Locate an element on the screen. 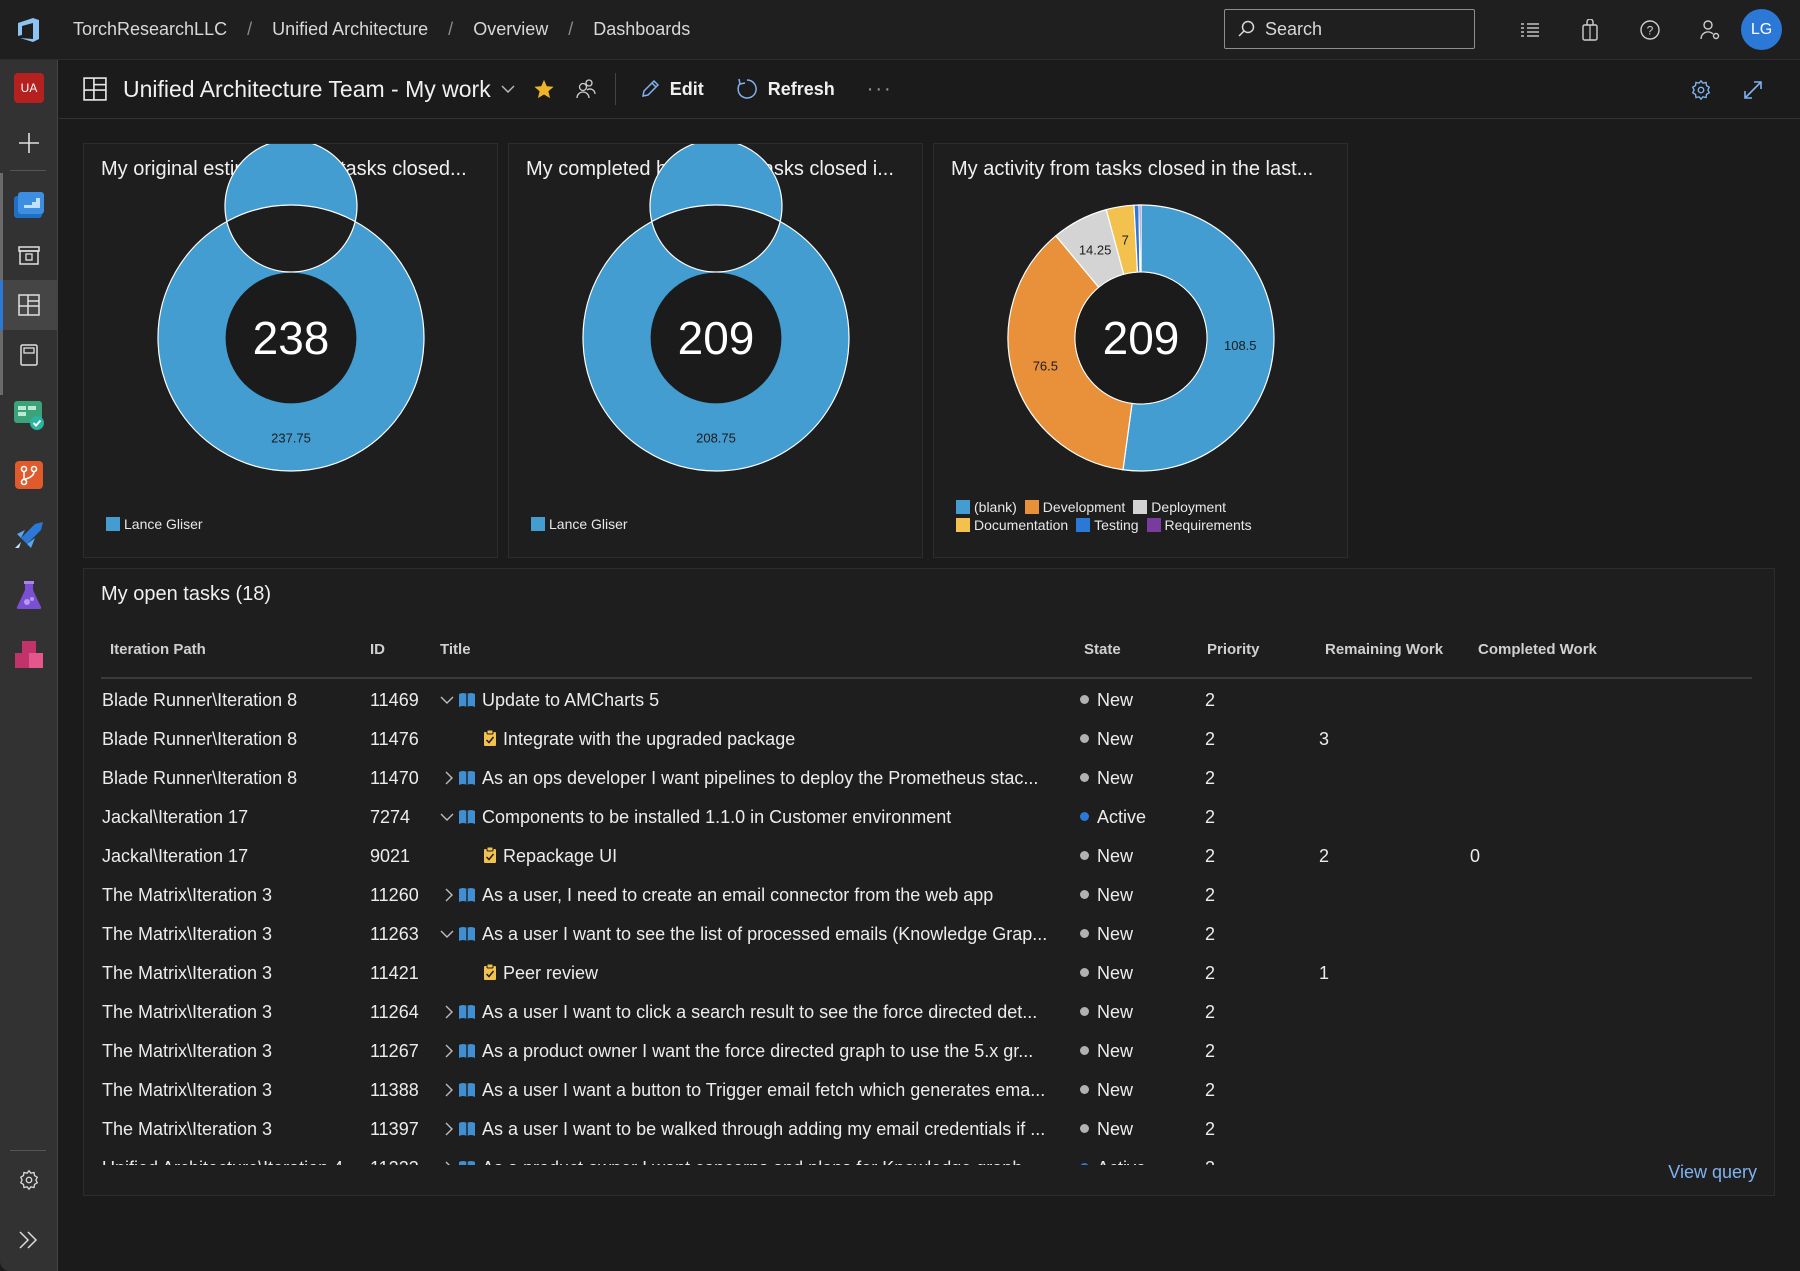 Image resolution: width=1800 pixels, height=1271 pixels. help-icon: ? is located at coordinates (1650, 30).